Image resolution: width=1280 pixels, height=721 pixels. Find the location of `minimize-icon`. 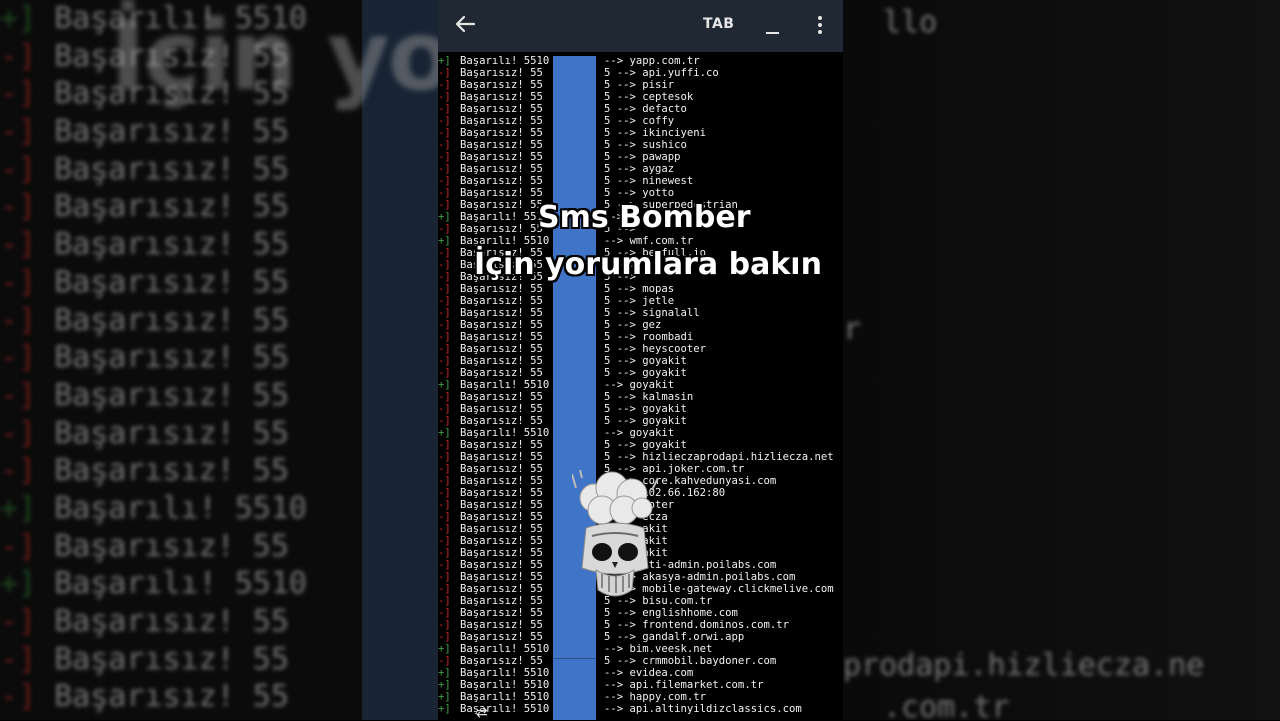

minimize-icon is located at coordinates (773, 24).